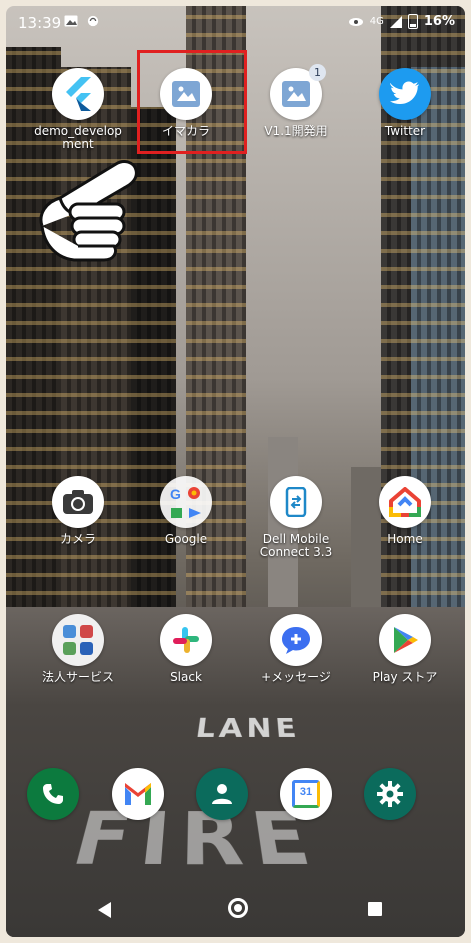 Image resolution: width=471 pixels, height=943 pixels. I want to click on plus-message-icon, so click(296, 640).